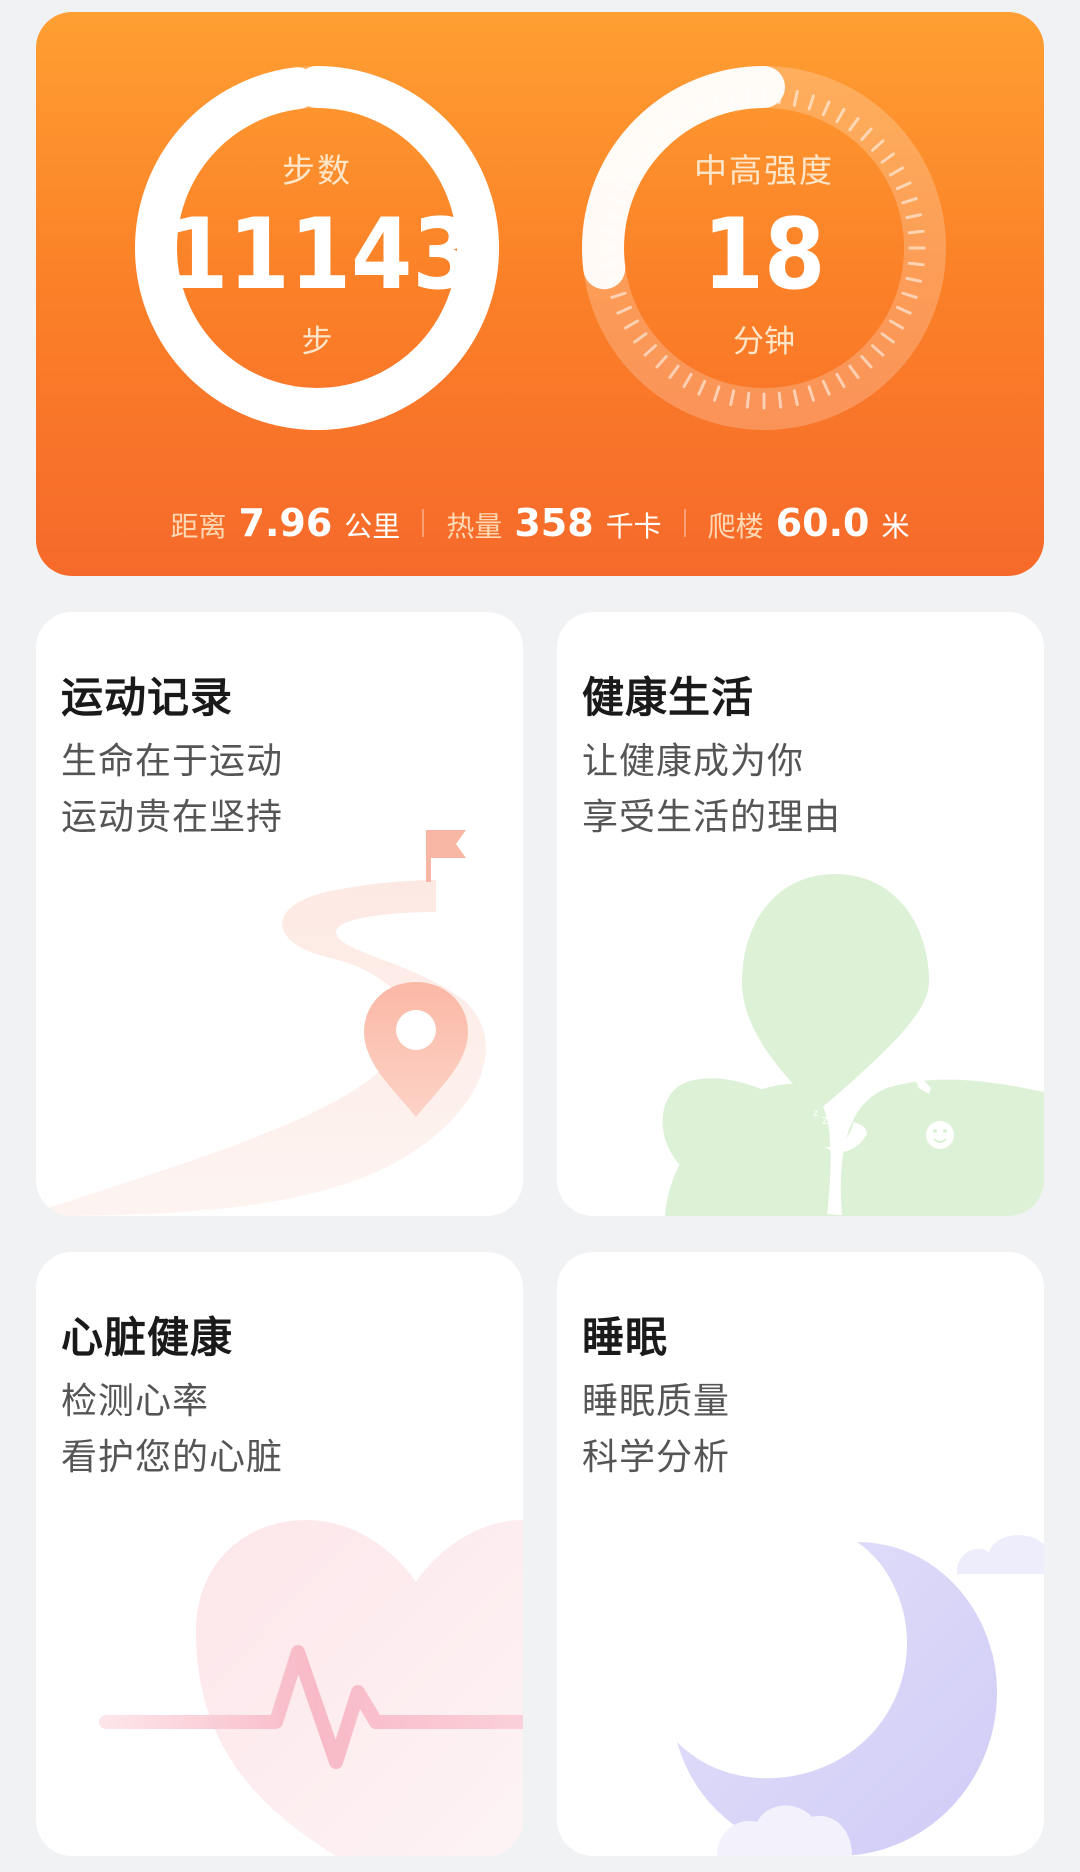 Image resolution: width=1080 pixels, height=1872 pixels. I want to click on stat-distance-label: 距离, so click(198, 526).